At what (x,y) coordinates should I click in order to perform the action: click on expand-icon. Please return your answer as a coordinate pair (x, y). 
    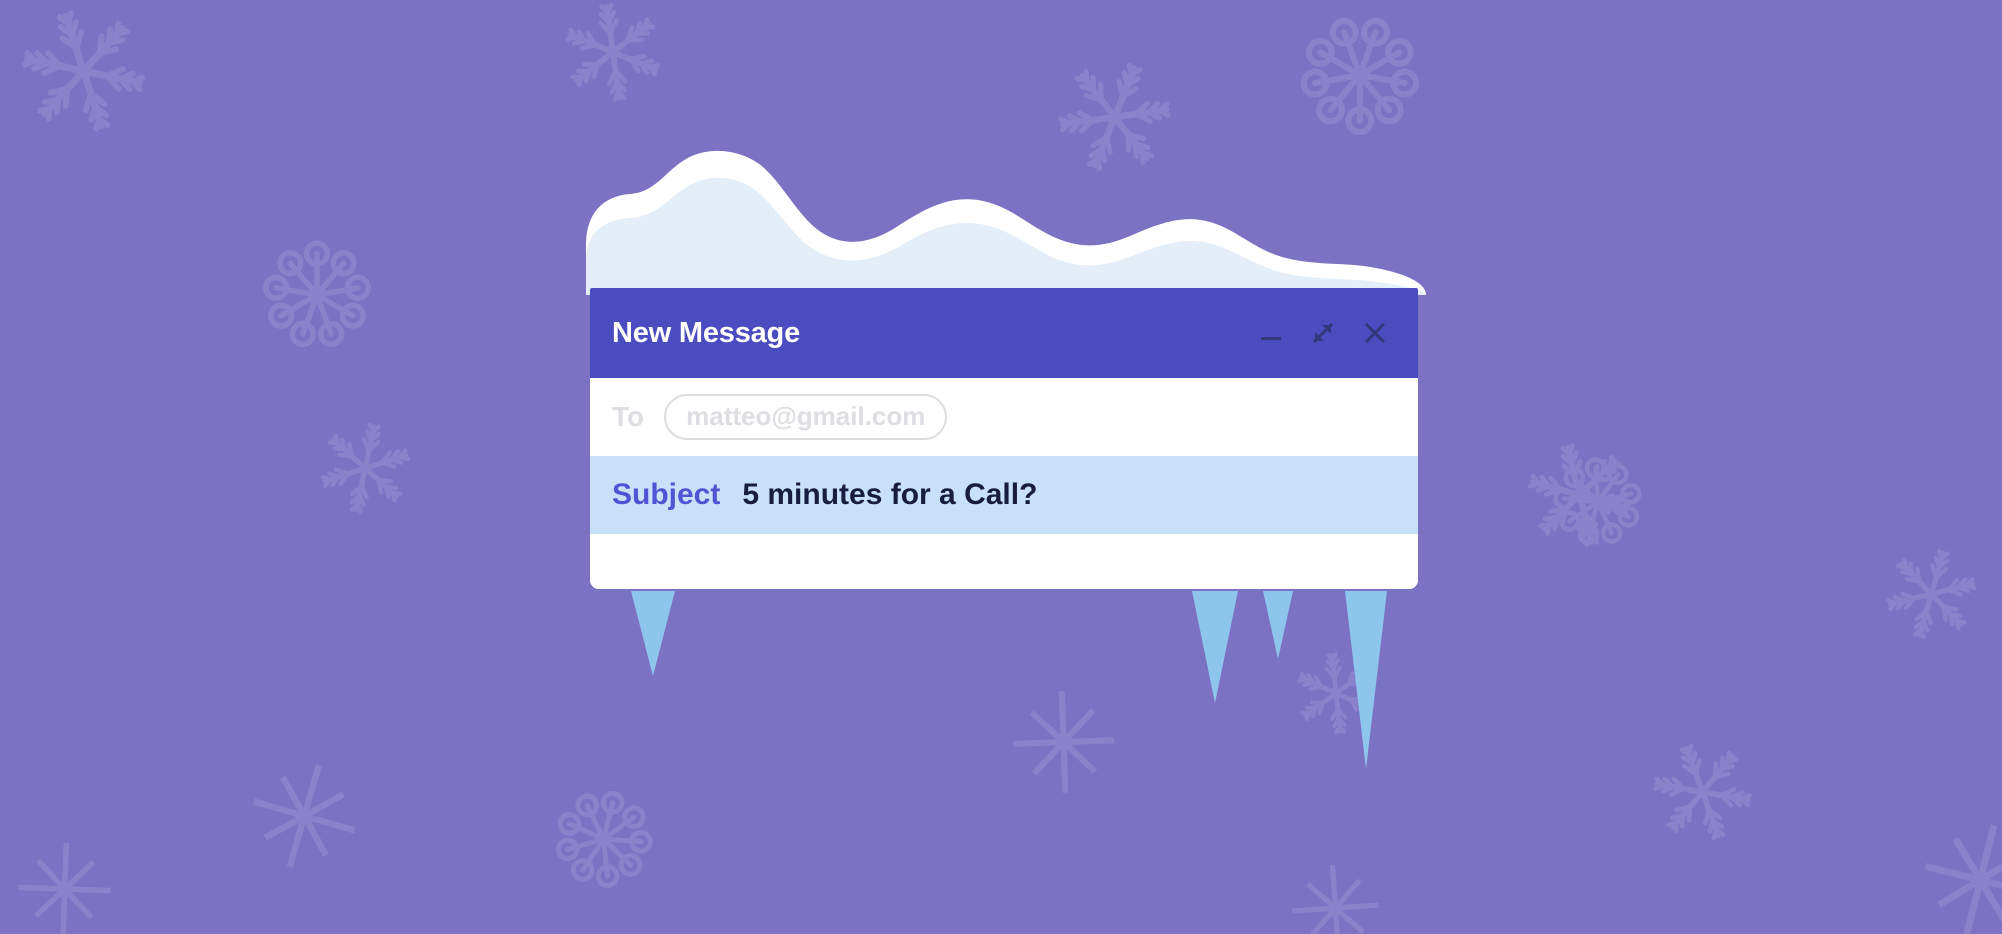
    Looking at the image, I should click on (1323, 333).